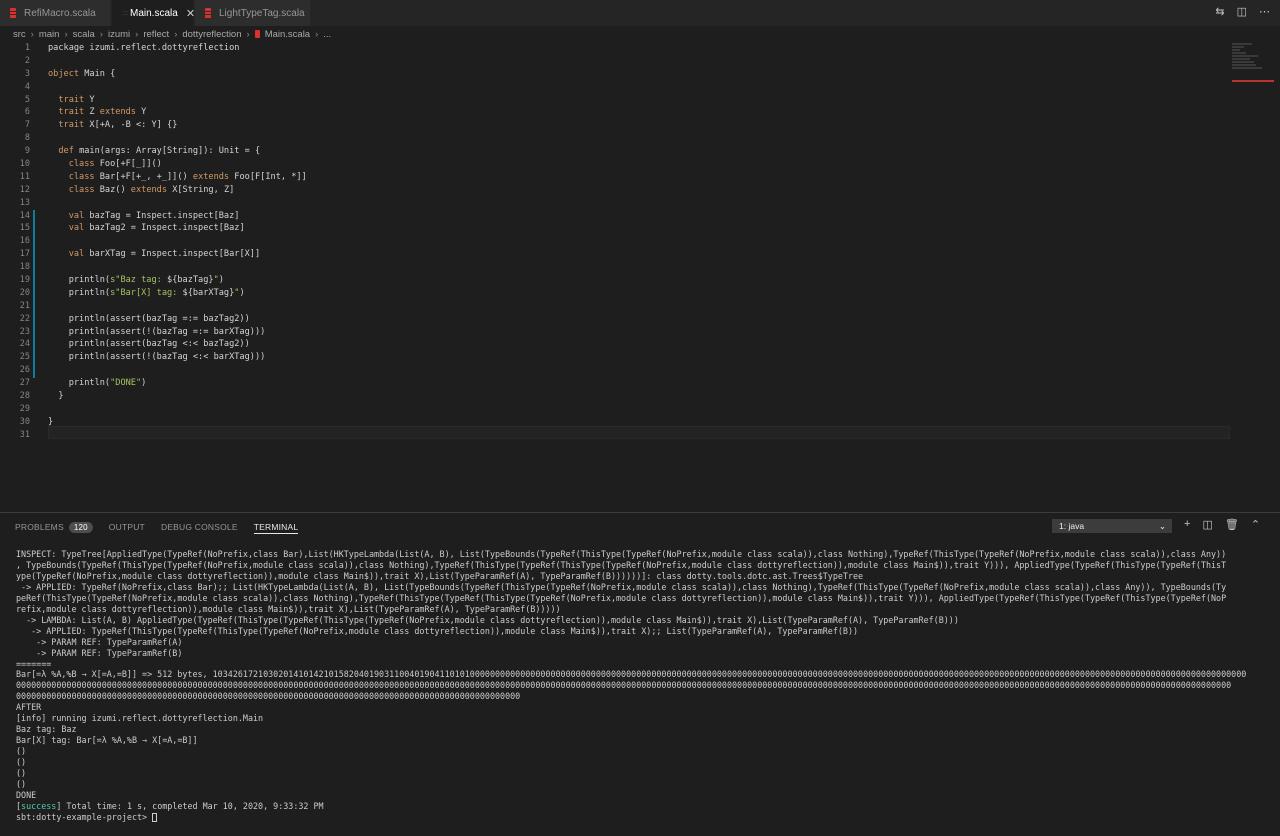  Describe the element at coordinates (276, 527) in the screenshot. I see `tab-terminal: TERMINAL` at that location.